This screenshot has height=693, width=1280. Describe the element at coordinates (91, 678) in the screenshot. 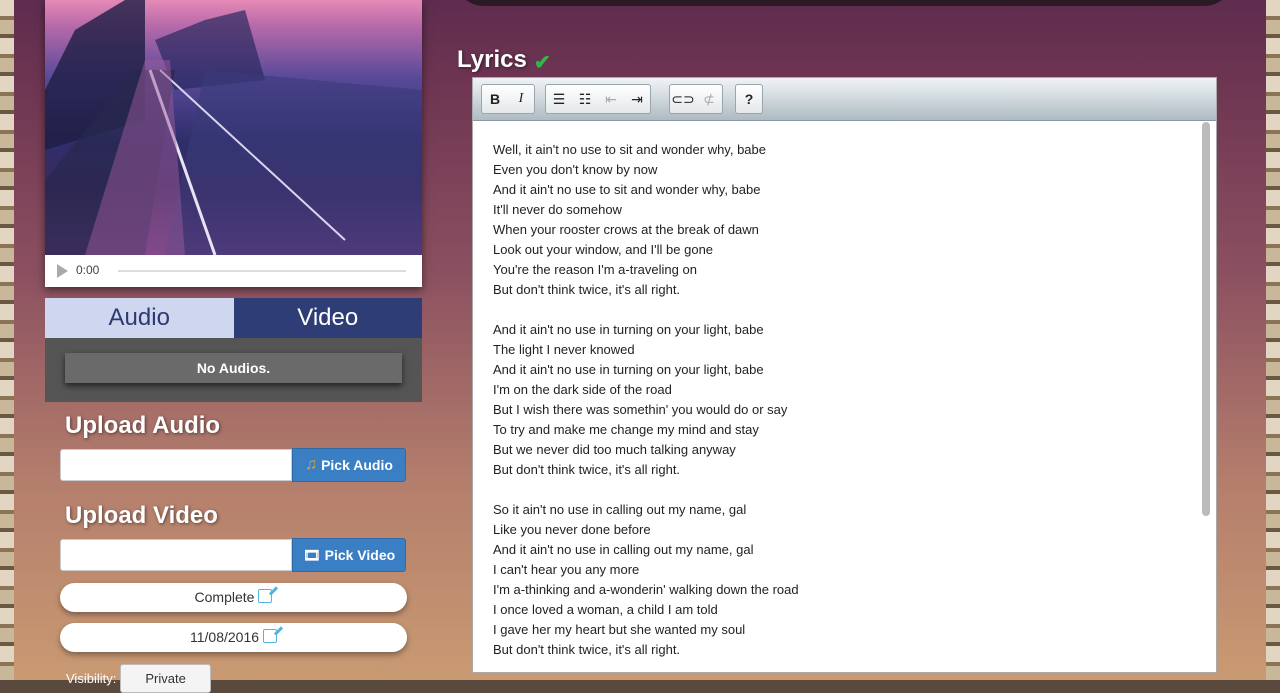

I see `visibility-label: Visibility:` at that location.